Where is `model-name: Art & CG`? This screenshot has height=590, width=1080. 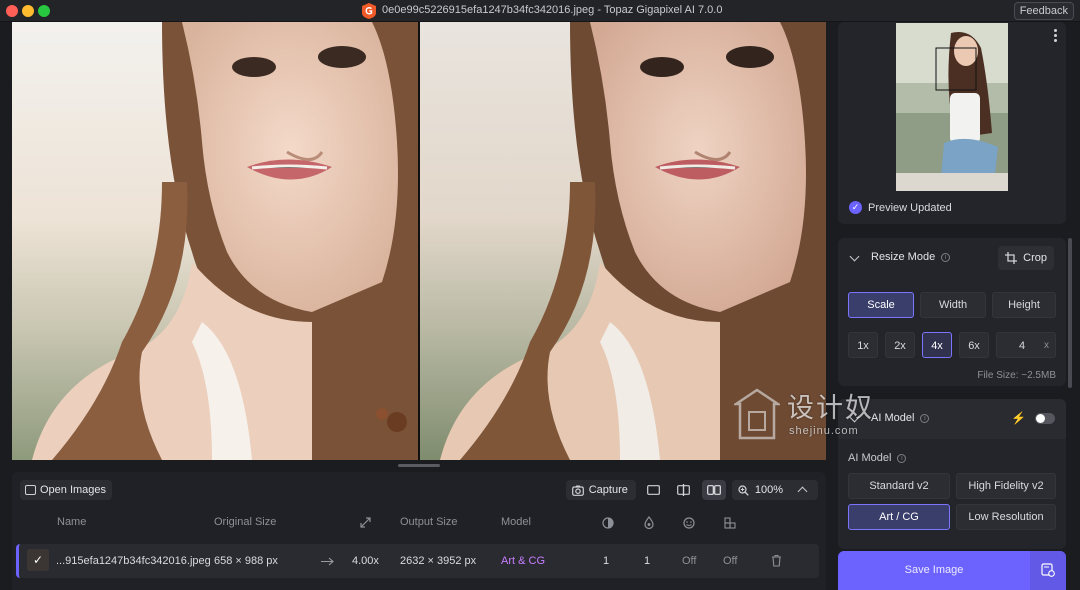
model-name: Art & CG is located at coordinates (523, 561).